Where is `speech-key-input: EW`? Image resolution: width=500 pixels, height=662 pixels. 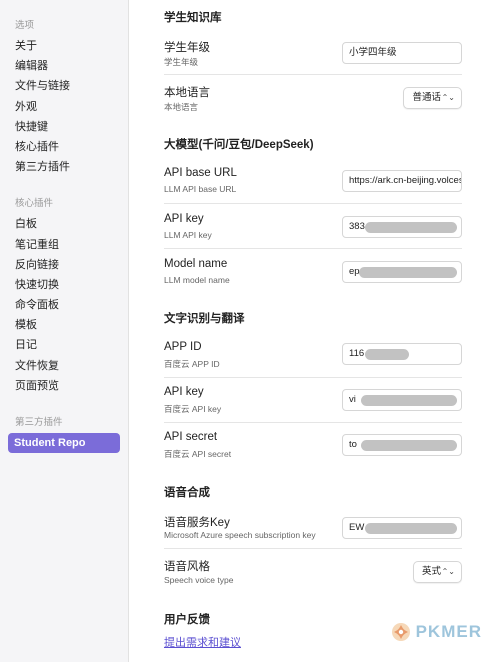 speech-key-input: EW is located at coordinates (402, 528).